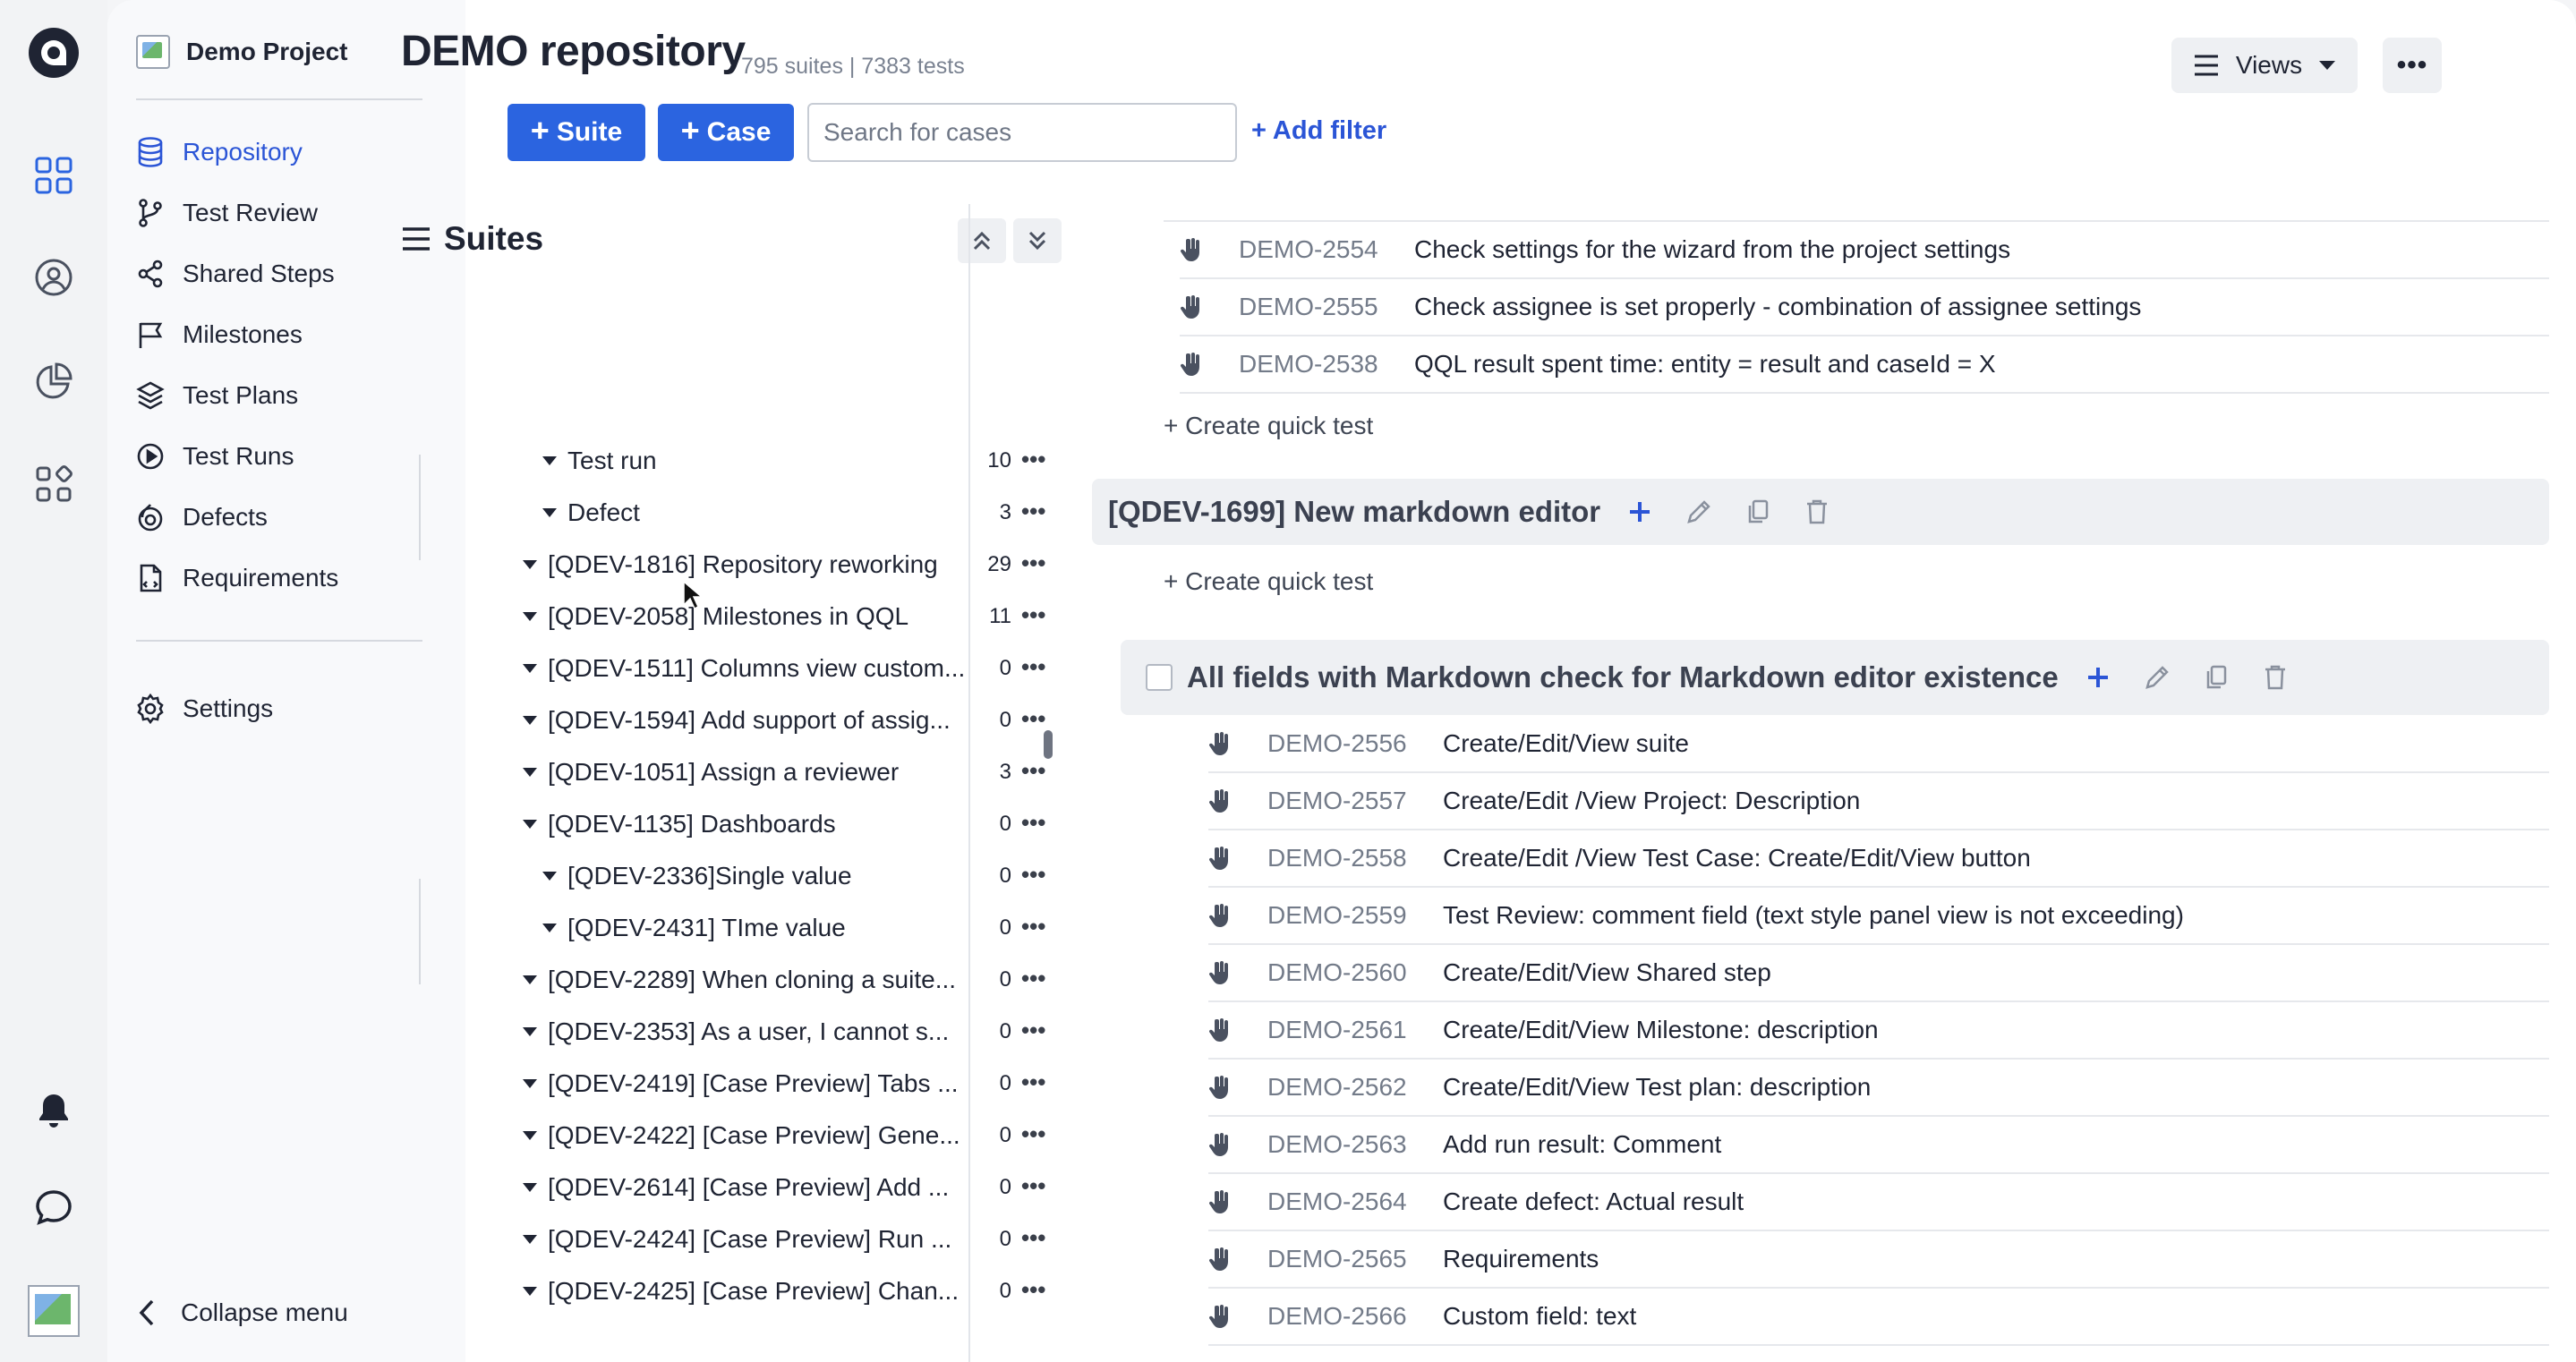  Describe the element at coordinates (1593, 1201) in the screenshot. I see `case-title: Create defect: Actual result` at that location.